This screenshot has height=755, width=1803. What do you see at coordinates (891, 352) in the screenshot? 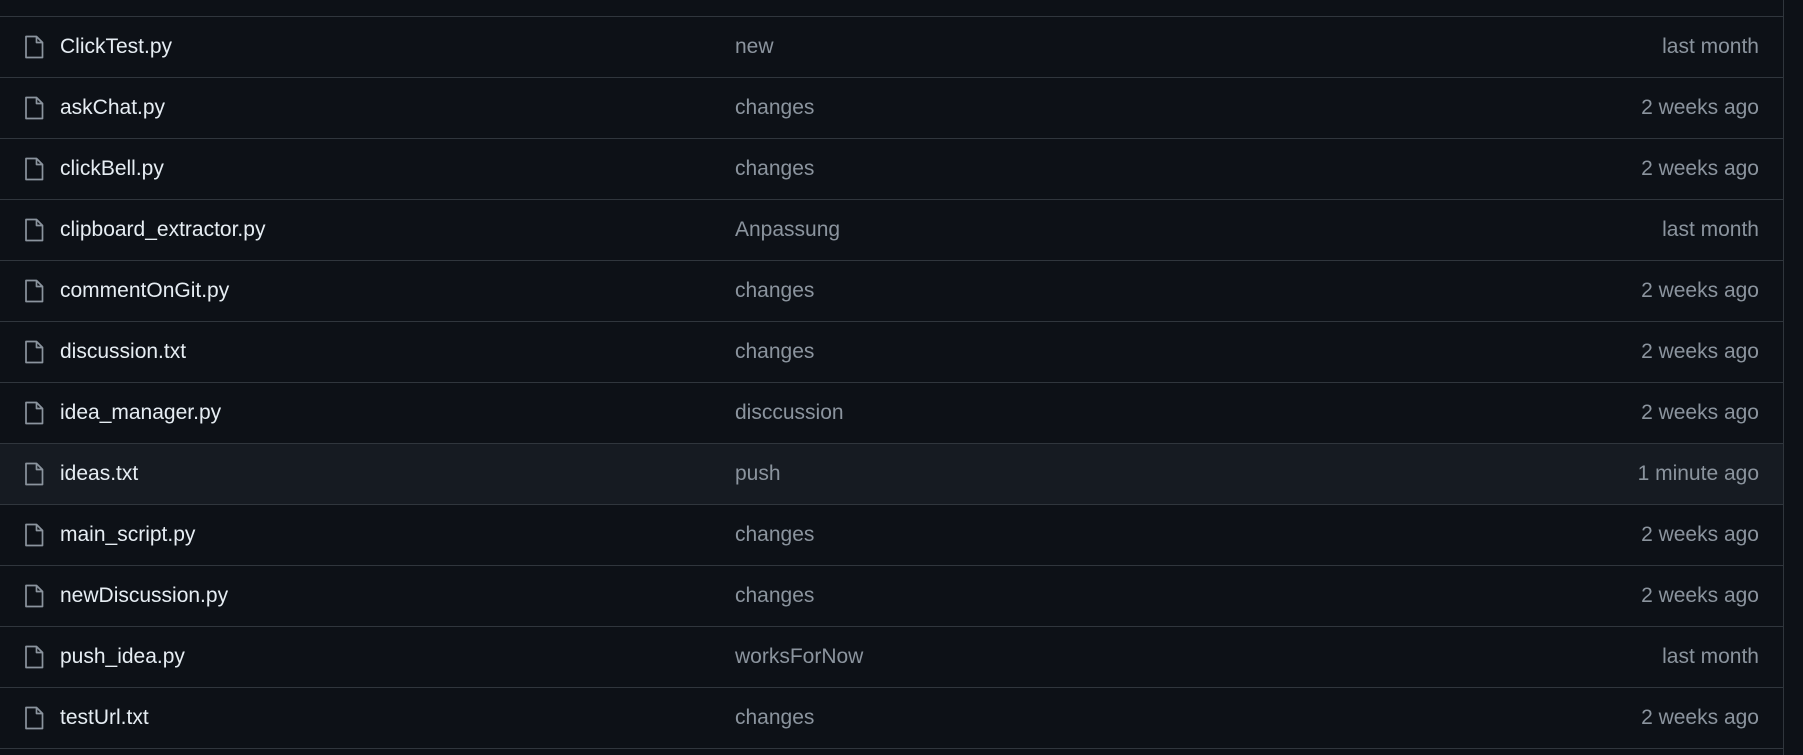
I see `file-row-discussion: discussion.txt changes 2 weeks ago` at bounding box center [891, 352].